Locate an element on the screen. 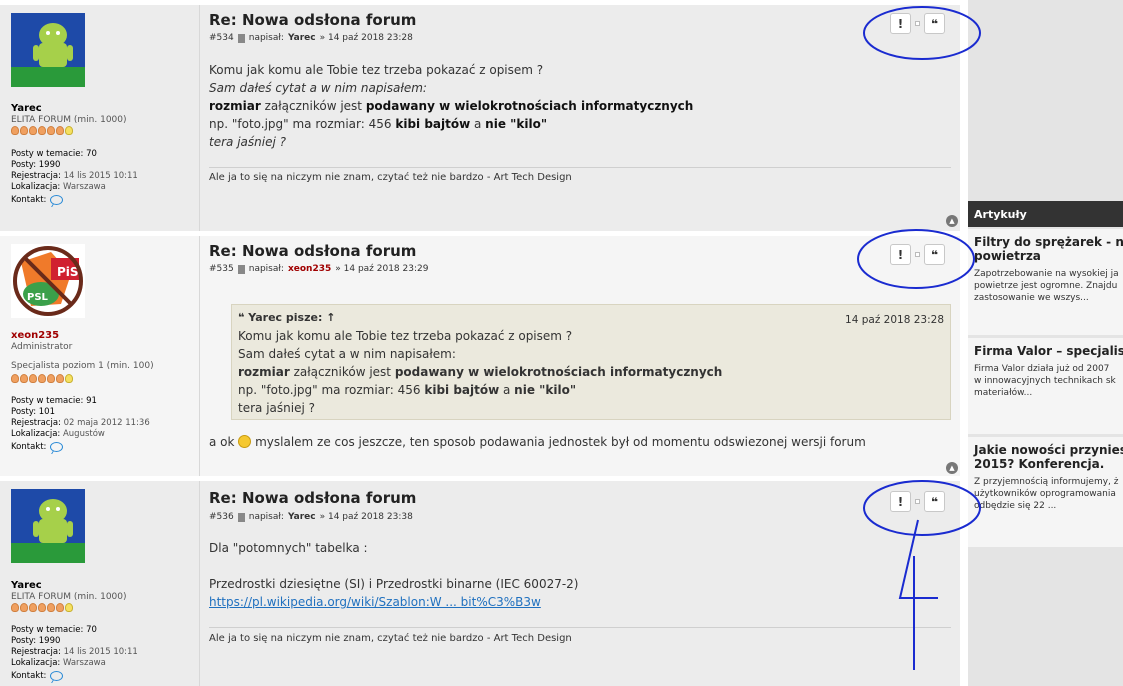 The image size is (1123, 686). post-number: #534 is located at coordinates (221, 38).